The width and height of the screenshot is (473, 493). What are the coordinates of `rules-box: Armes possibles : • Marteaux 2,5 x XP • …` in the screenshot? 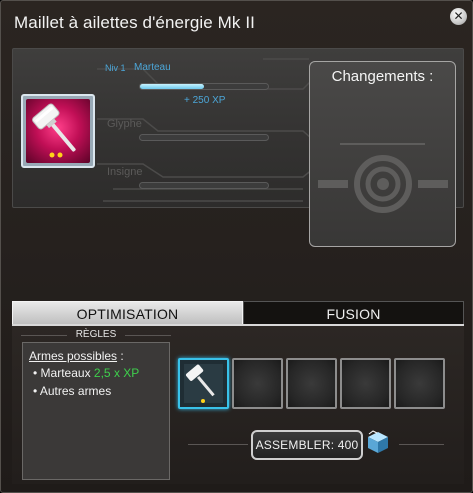 It's located at (96, 411).